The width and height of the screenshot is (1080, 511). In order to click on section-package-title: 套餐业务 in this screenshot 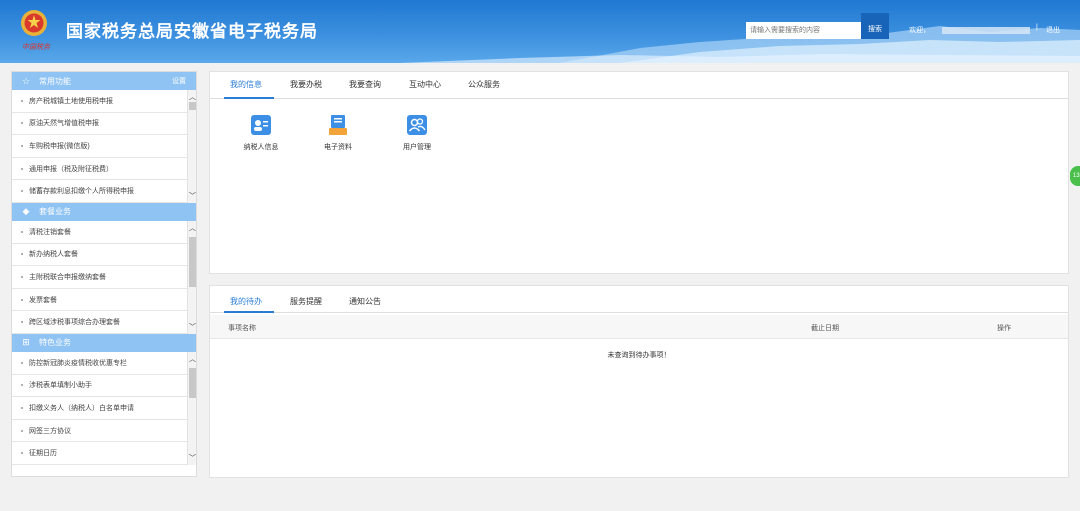, I will do `click(55, 212)`.